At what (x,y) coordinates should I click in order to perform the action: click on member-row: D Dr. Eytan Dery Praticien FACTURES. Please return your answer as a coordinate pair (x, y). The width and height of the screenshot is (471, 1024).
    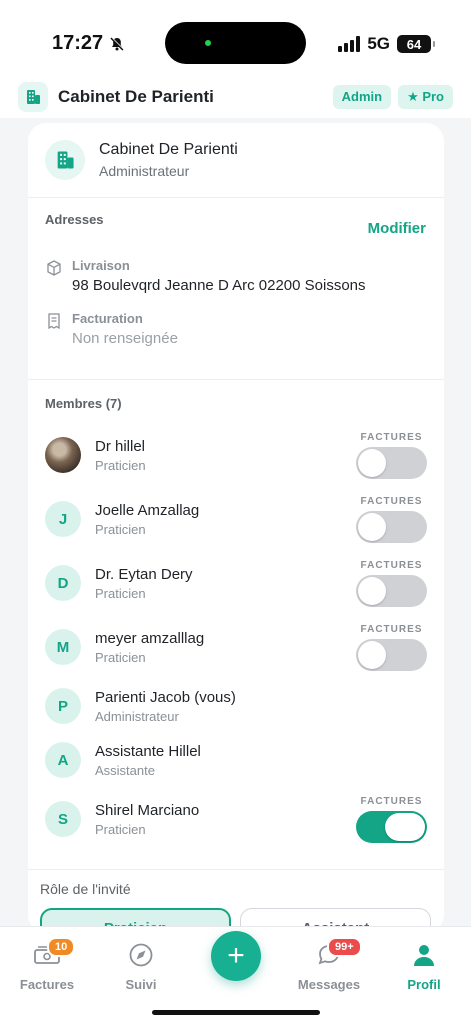
    Looking at the image, I should click on (236, 583).